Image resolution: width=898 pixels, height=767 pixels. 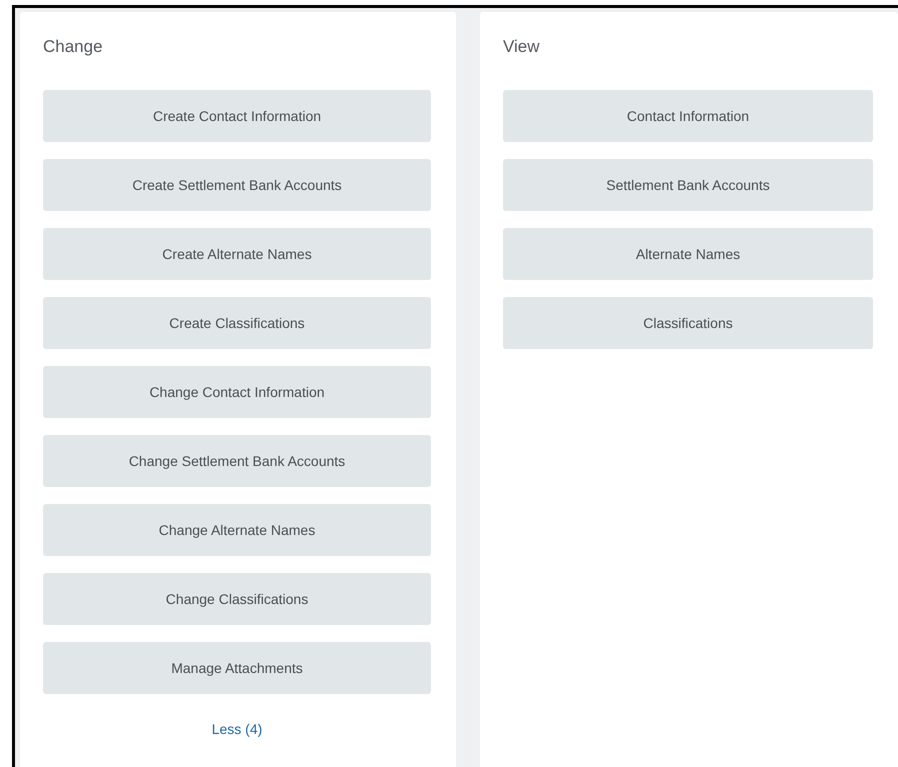 What do you see at coordinates (237, 530) in the screenshot?
I see `action-button: Change Alternate Names` at bounding box center [237, 530].